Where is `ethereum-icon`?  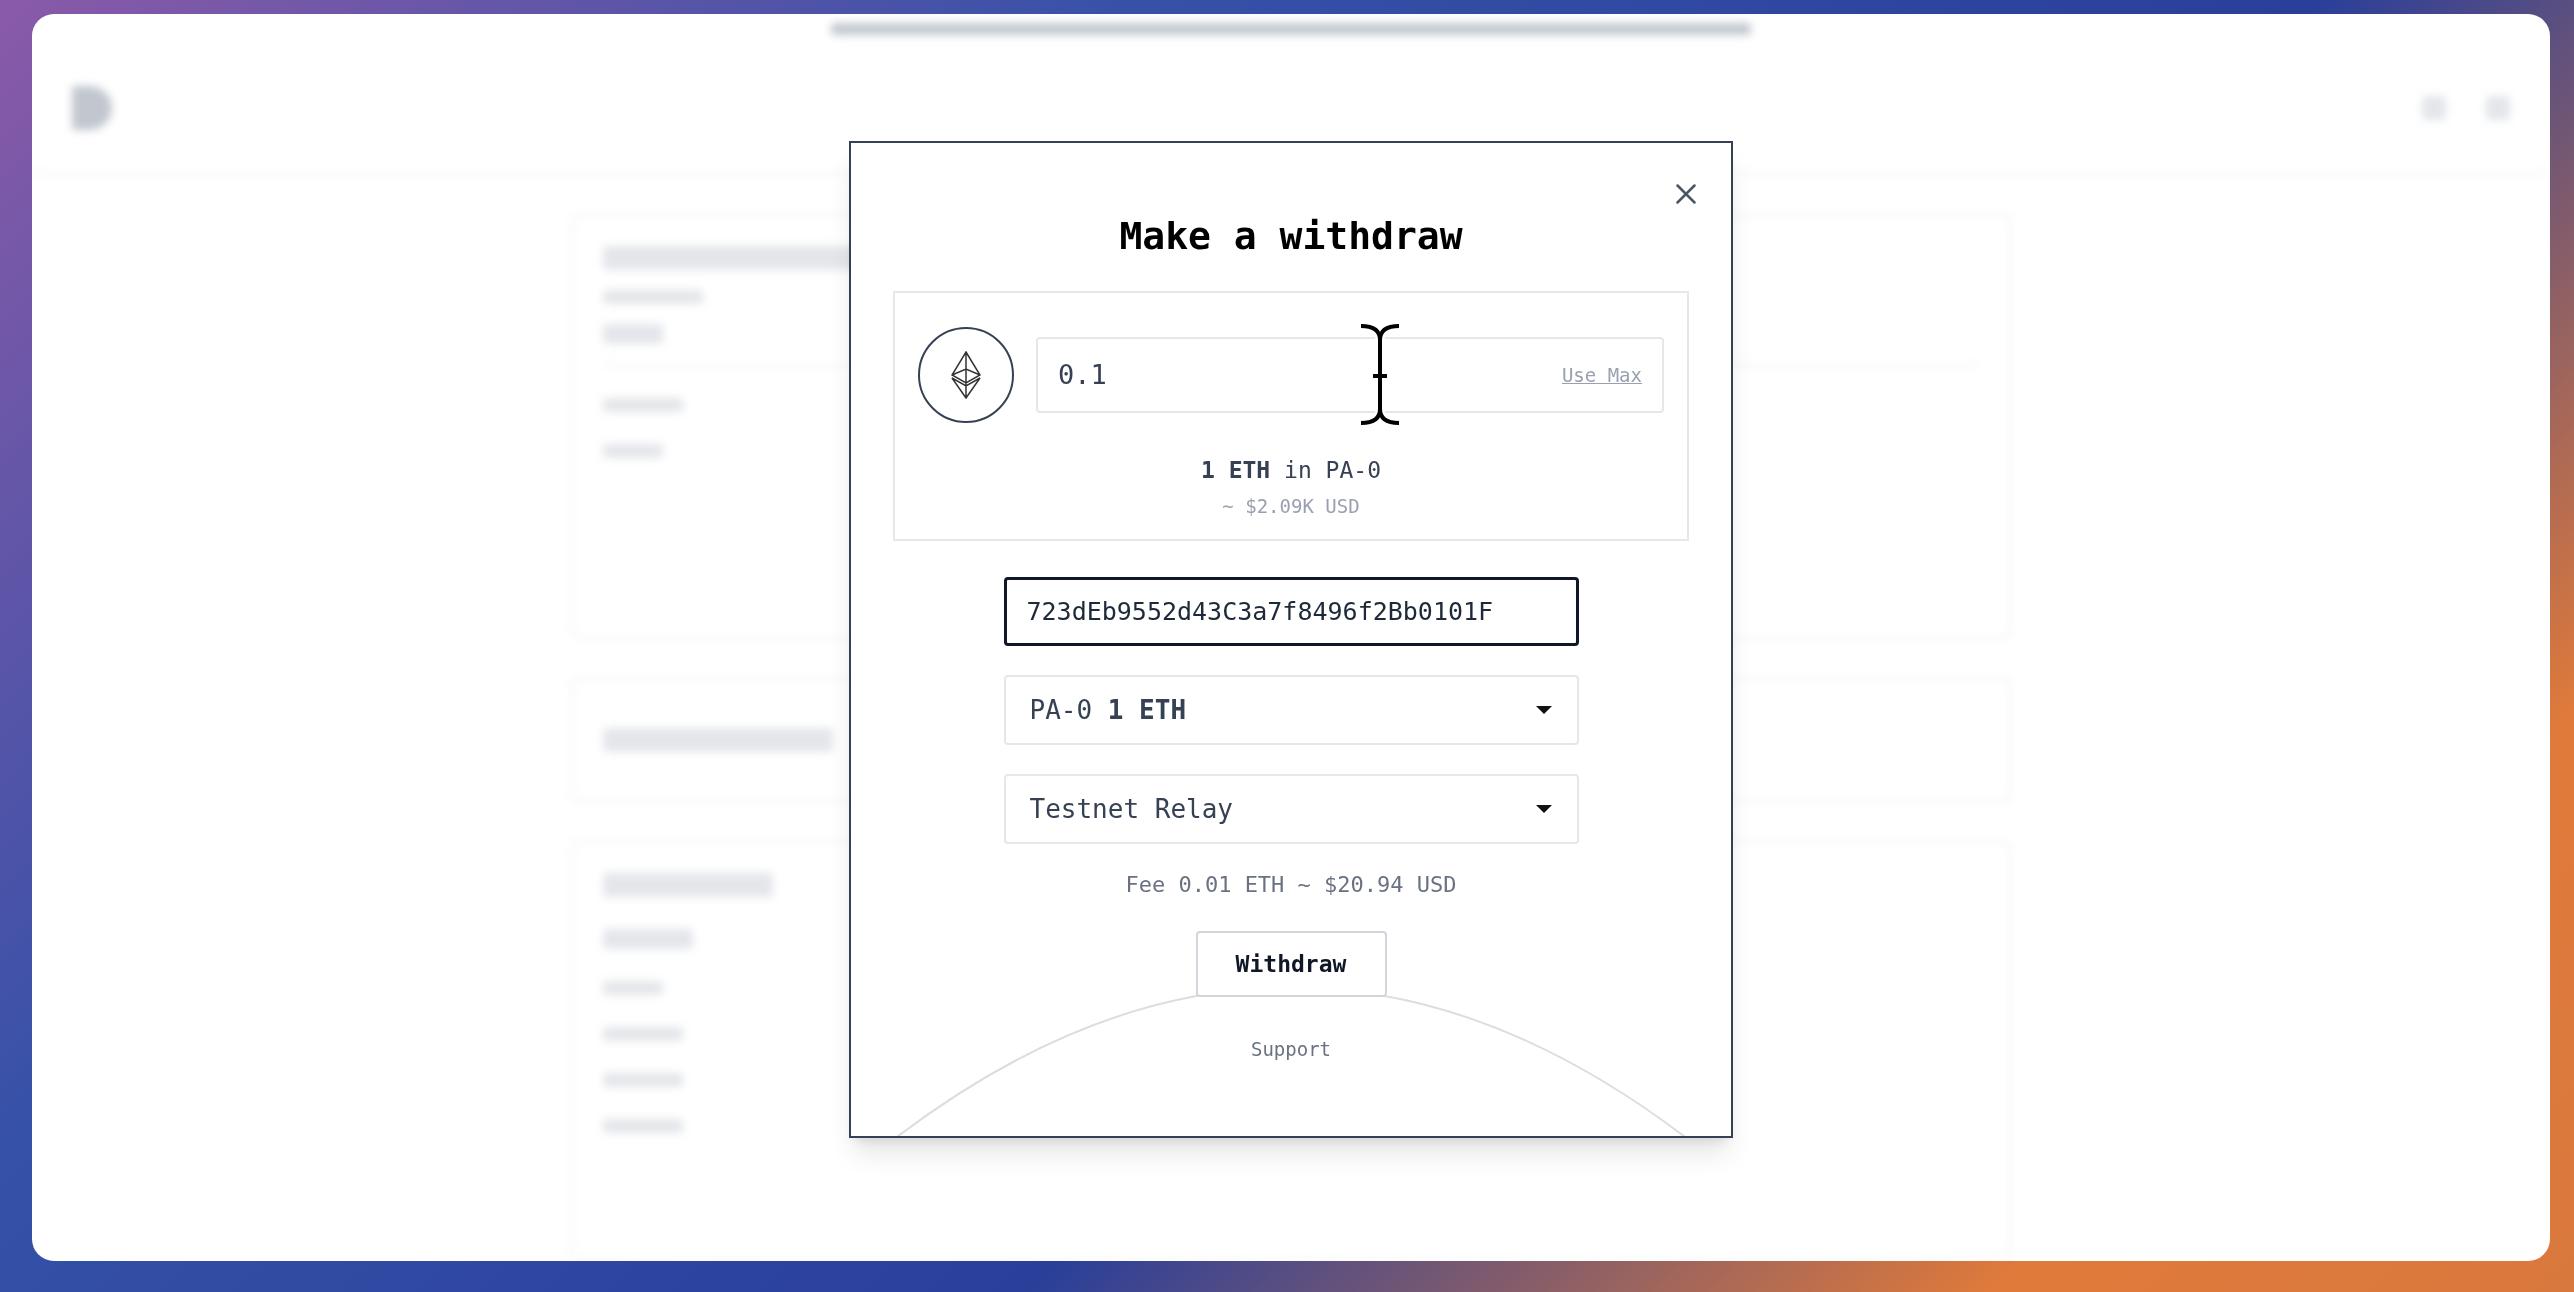
ethereum-icon is located at coordinates (966, 375).